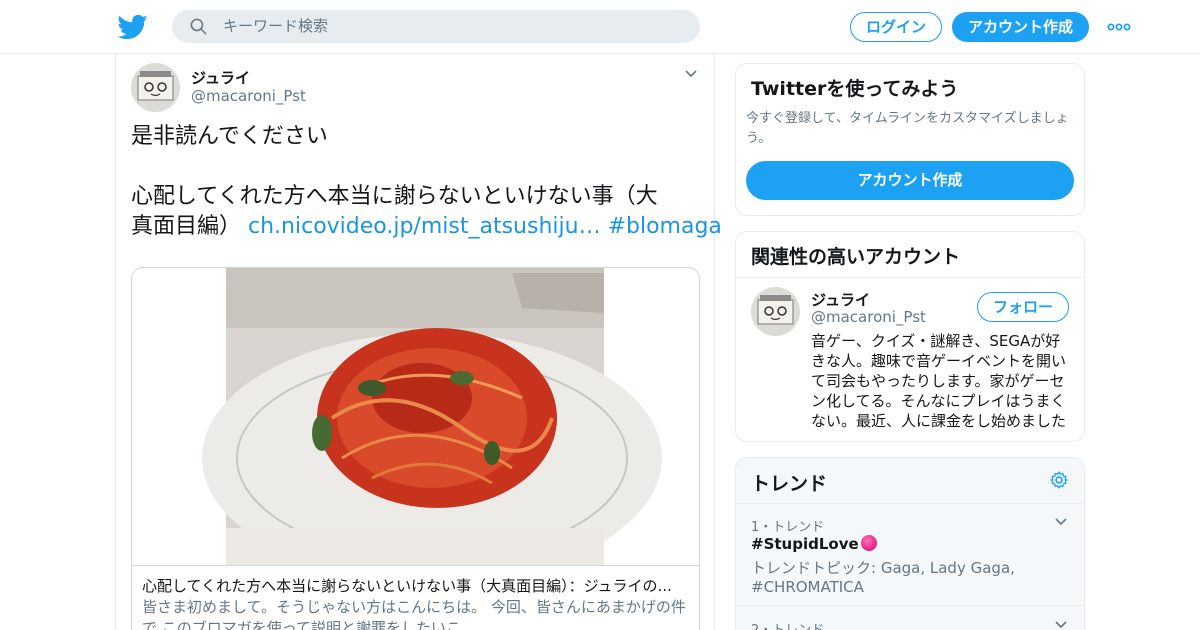 Image resolution: width=1200 pixels, height=630 pixels. I want to click on trends-title: トレンド, so click(789, 484).